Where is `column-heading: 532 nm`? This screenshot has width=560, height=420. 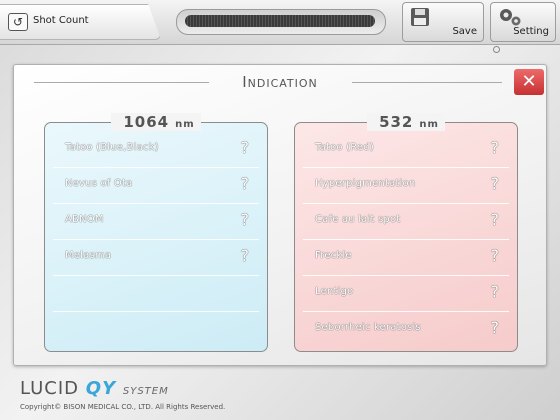
column-heading: 532 nm is located at coordinates (406, 121).